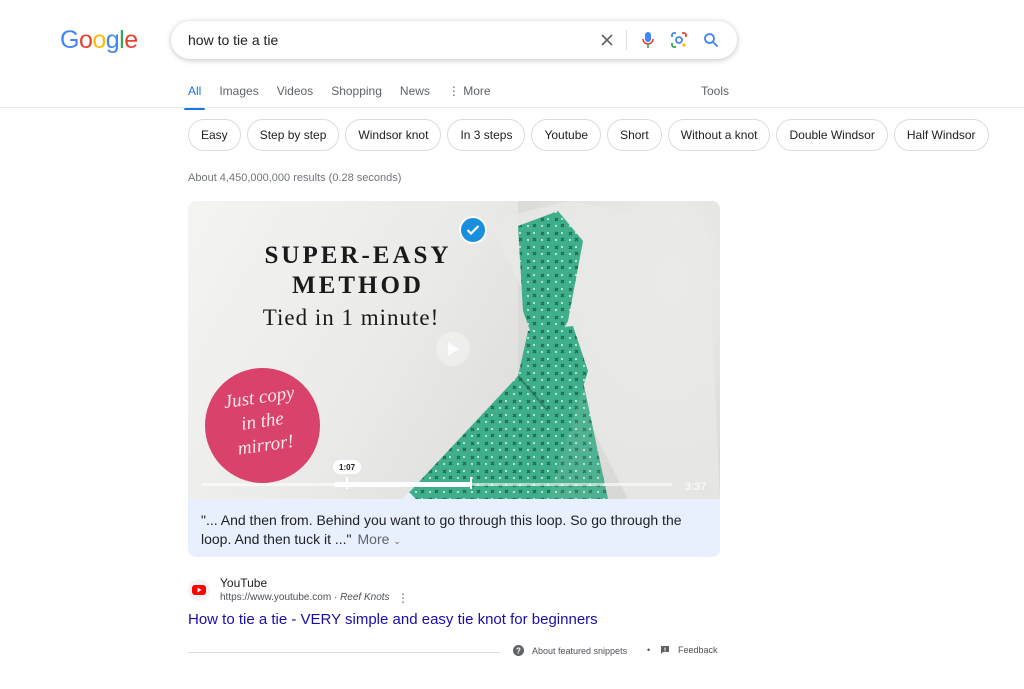  What do you see at coordinates (679, 40) in the screenshot?
I see `lens-icon` at bounding box center [679, 40].